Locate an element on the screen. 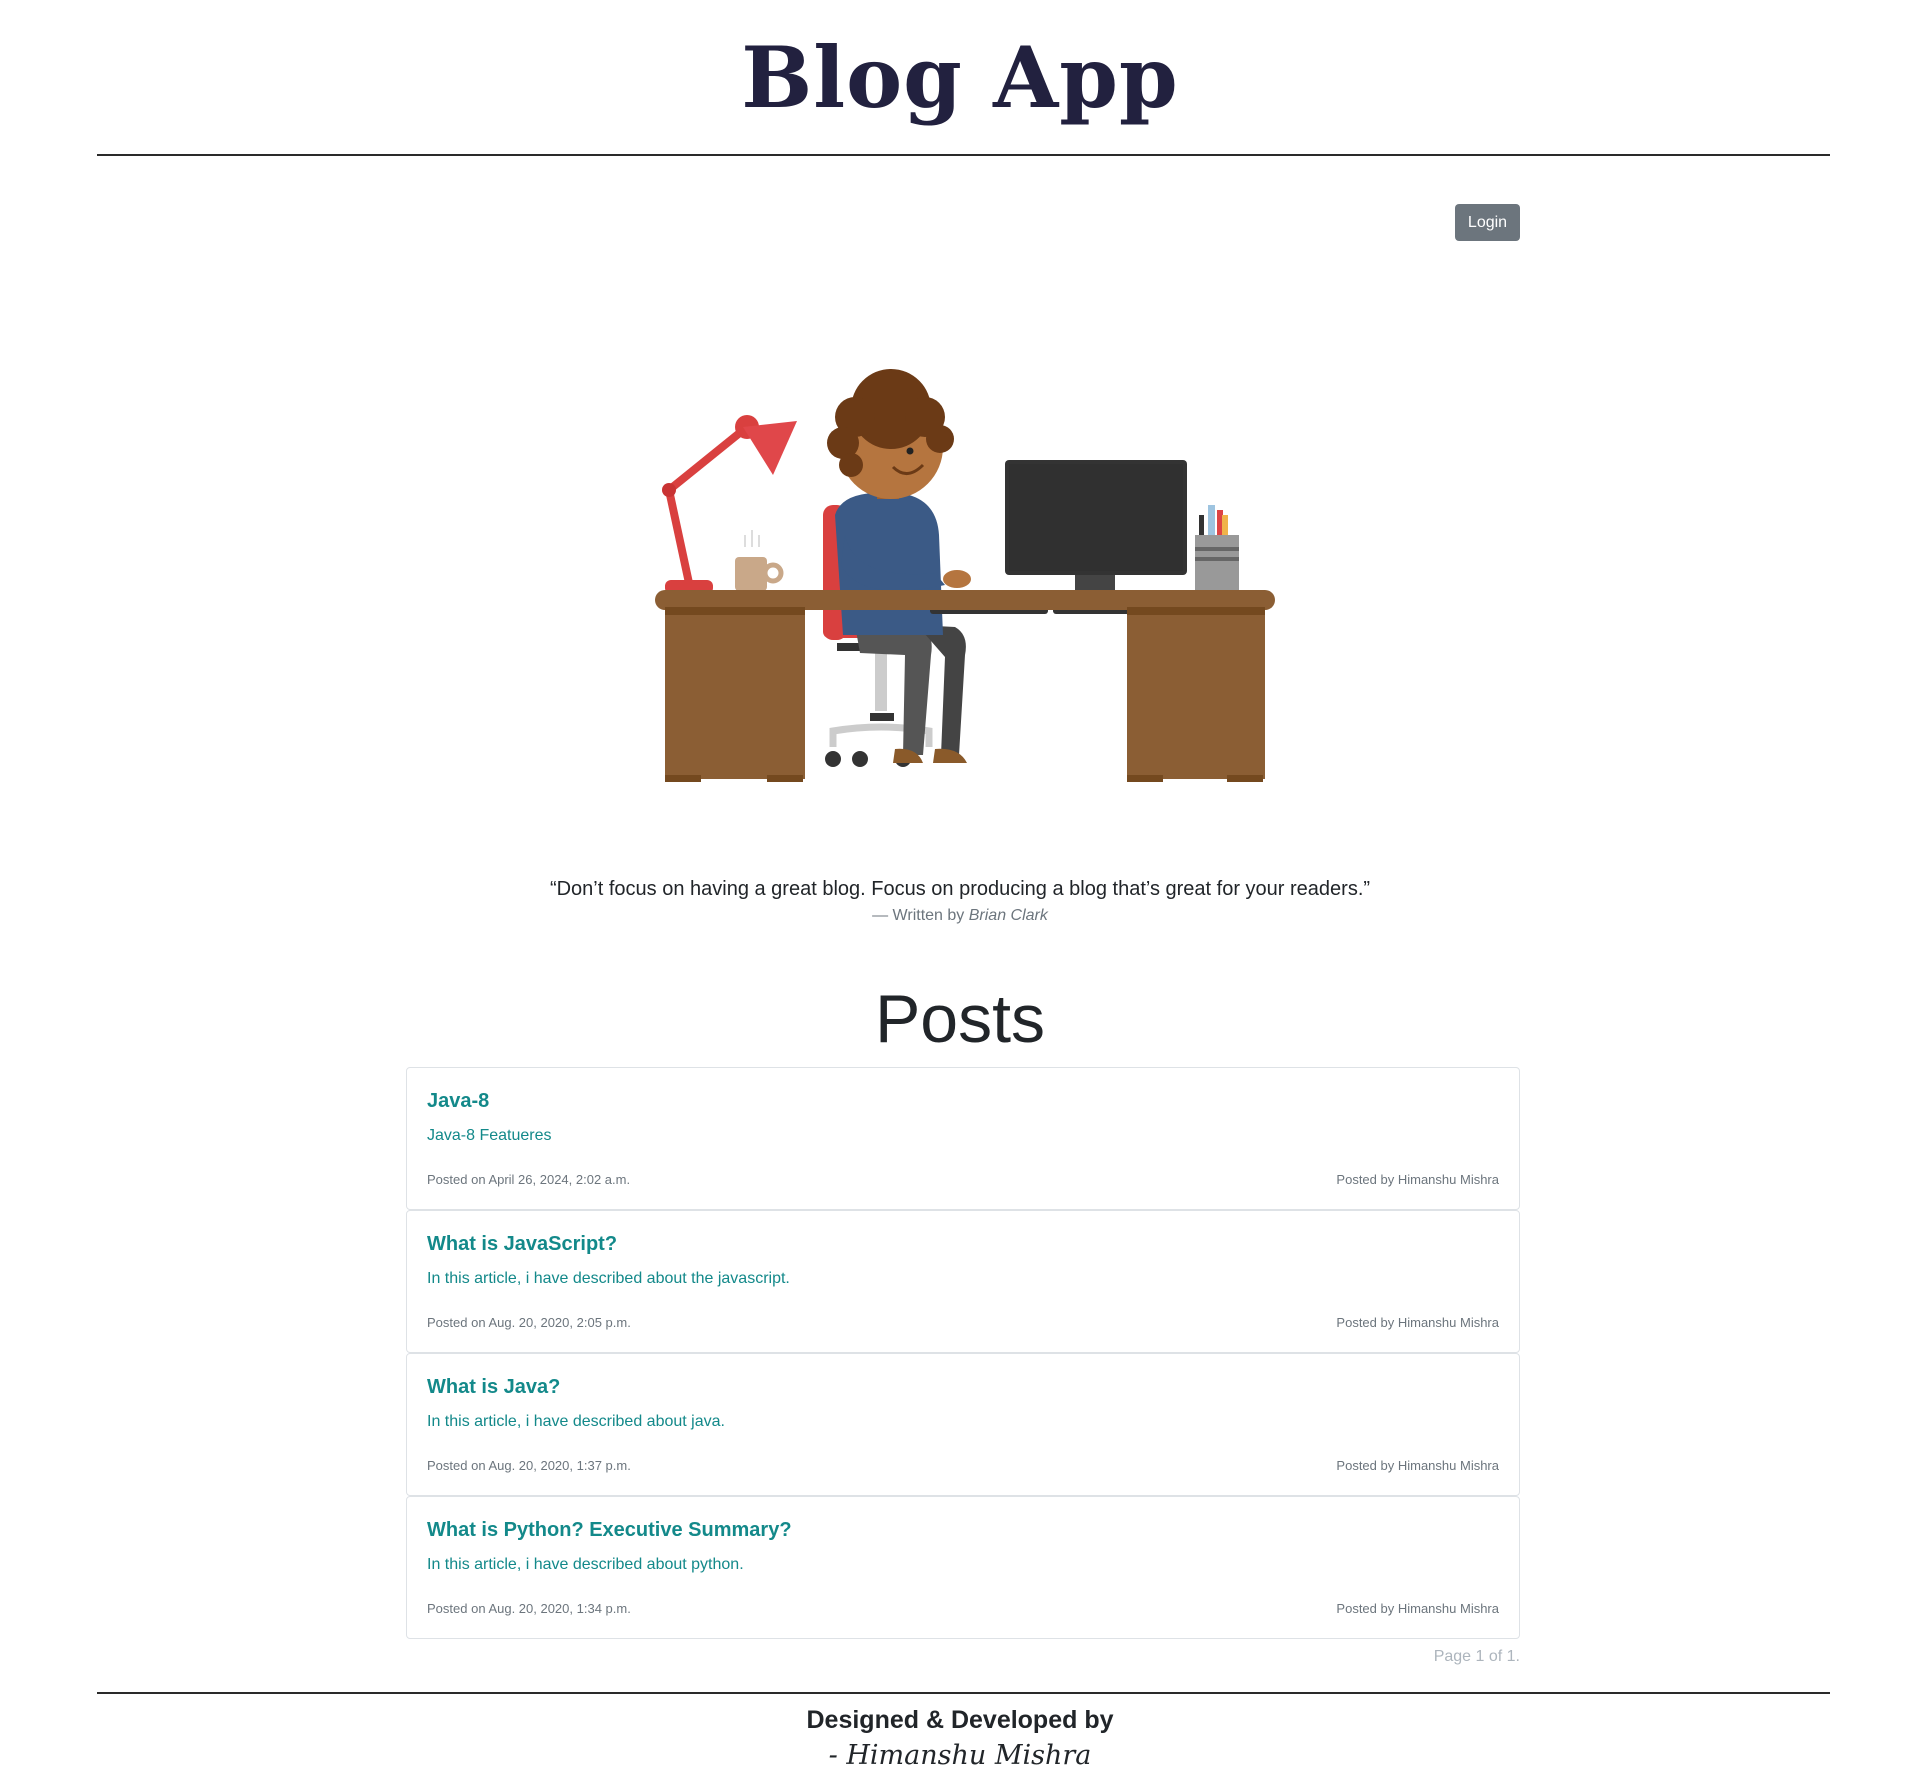 The image size is (1920, 1787). post-title-link: What is Python? Executive Summary? is located at coordinates (963, 1530).